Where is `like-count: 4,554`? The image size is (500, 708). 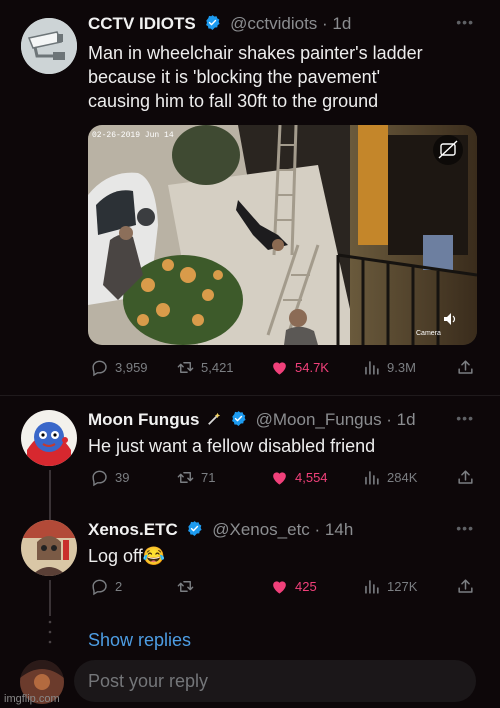 like-count: 4,554 is located at coordinates (311, 477).